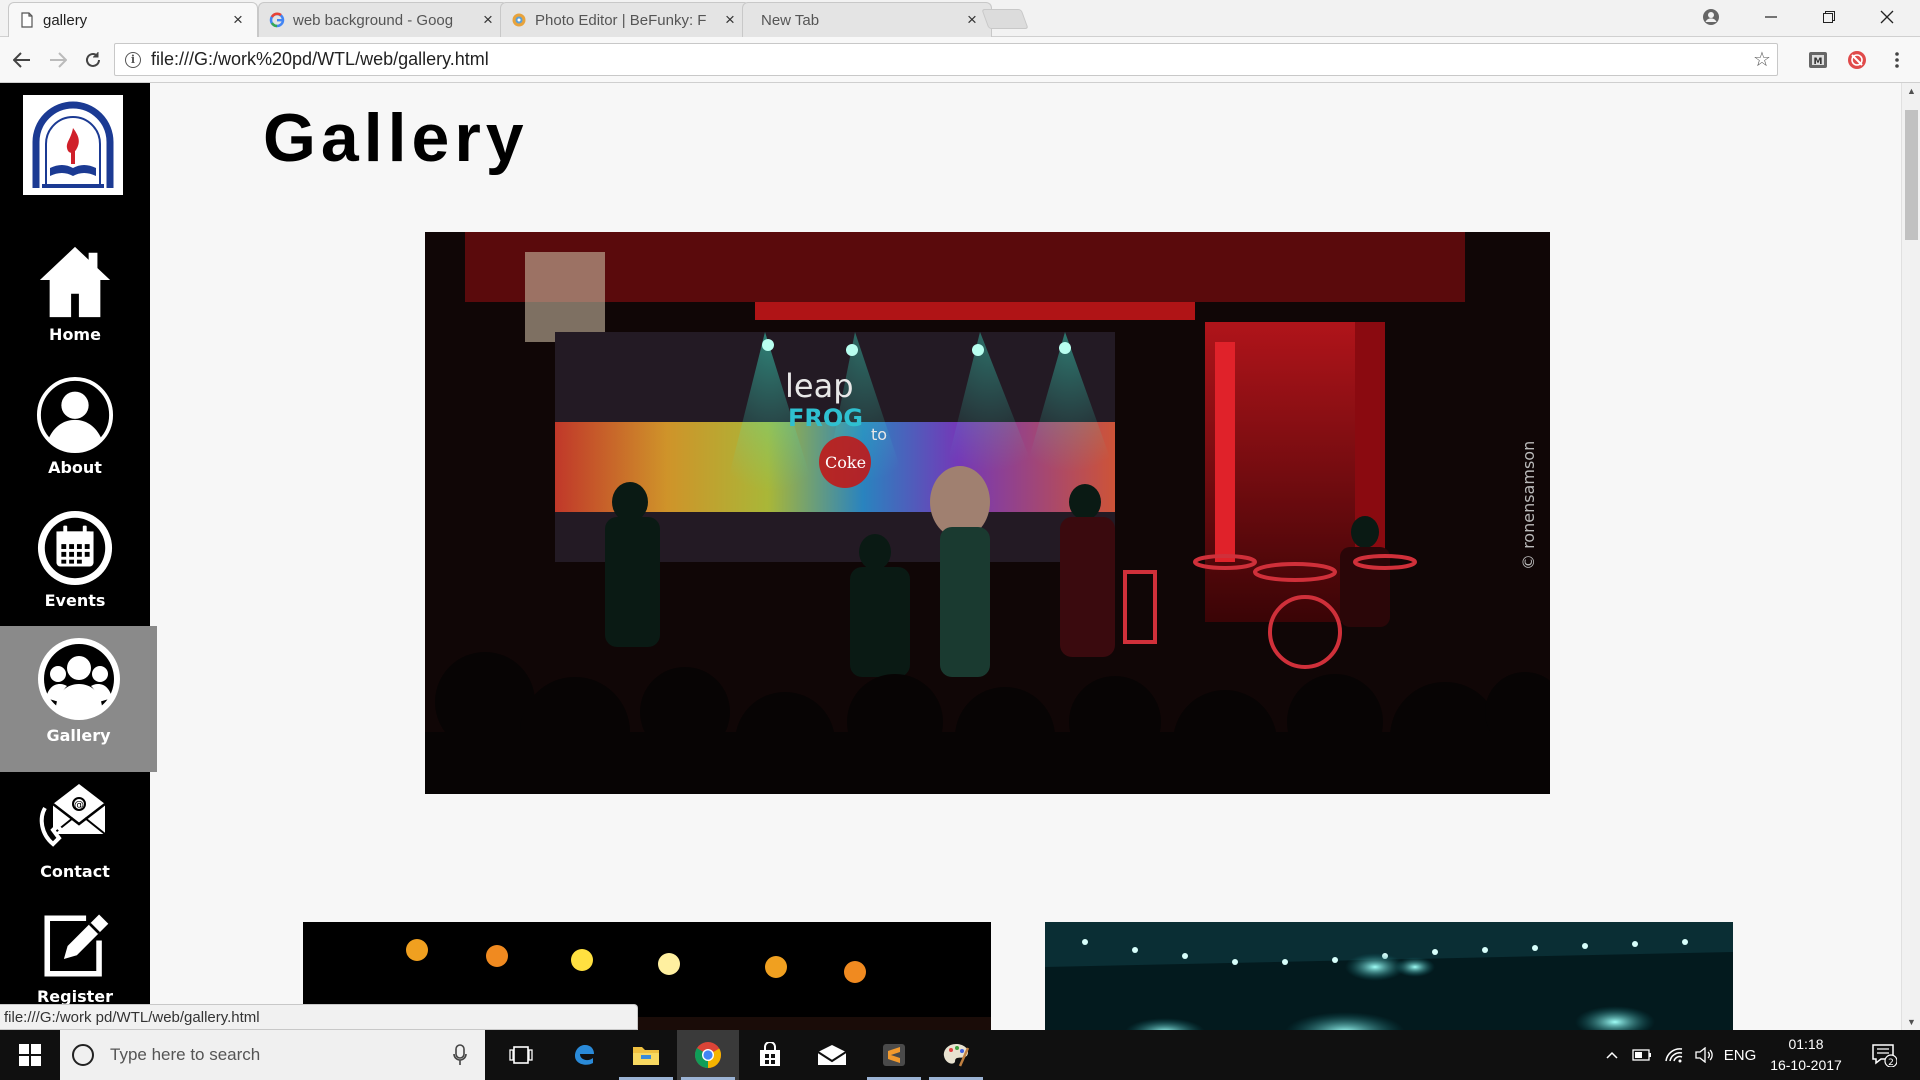 The height and width of the screenshot is (1080, 1920). Describe the element at coordinates (78, 679) in the screenshot. I see `group-icon` at that location.